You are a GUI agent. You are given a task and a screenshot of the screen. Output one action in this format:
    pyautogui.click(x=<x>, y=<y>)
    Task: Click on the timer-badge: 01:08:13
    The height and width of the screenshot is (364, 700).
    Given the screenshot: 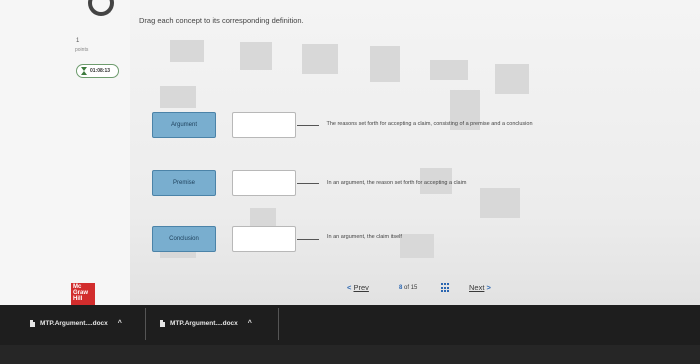 What is the action you would take?
    pyautogui.click(x=97, y=71)
    